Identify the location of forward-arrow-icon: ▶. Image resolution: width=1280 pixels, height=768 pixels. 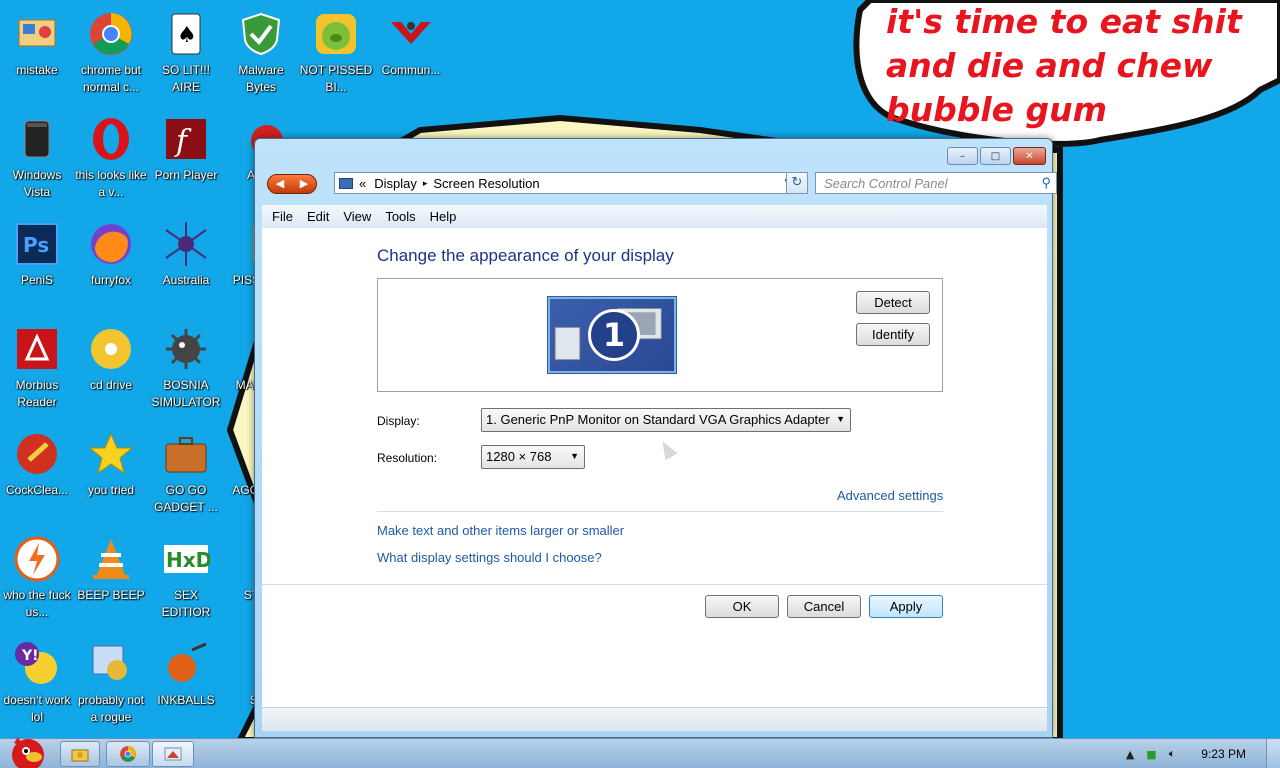
(304, 184).